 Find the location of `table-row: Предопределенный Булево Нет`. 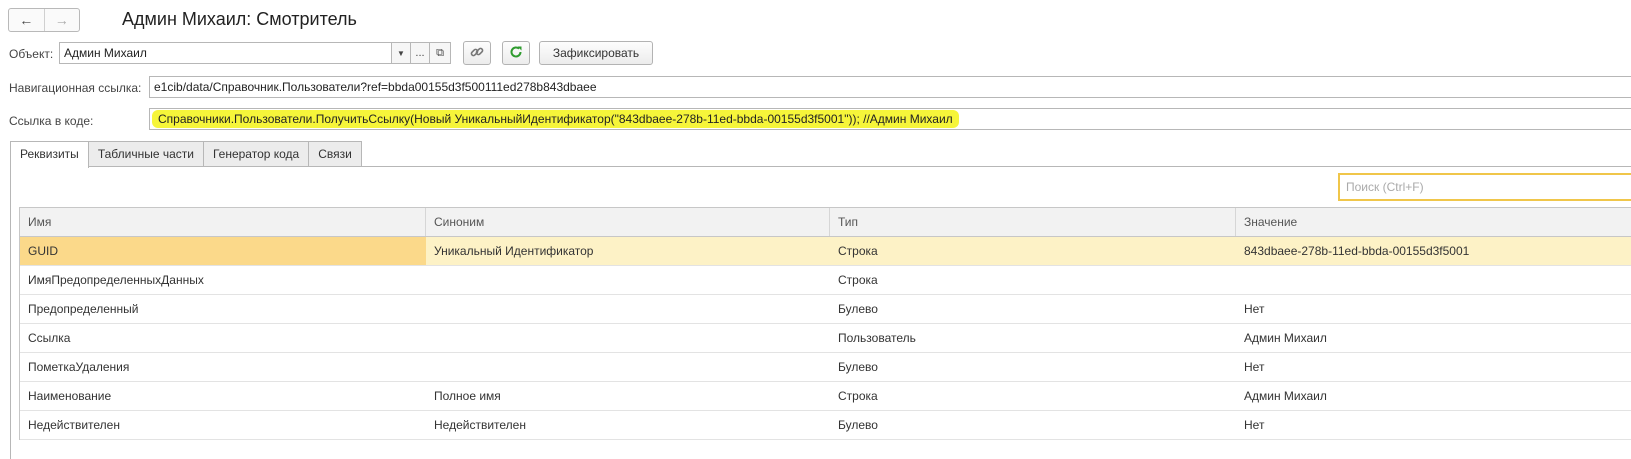

table-row: Предопределенный Булево Нет is located at coordinates (825, 309).